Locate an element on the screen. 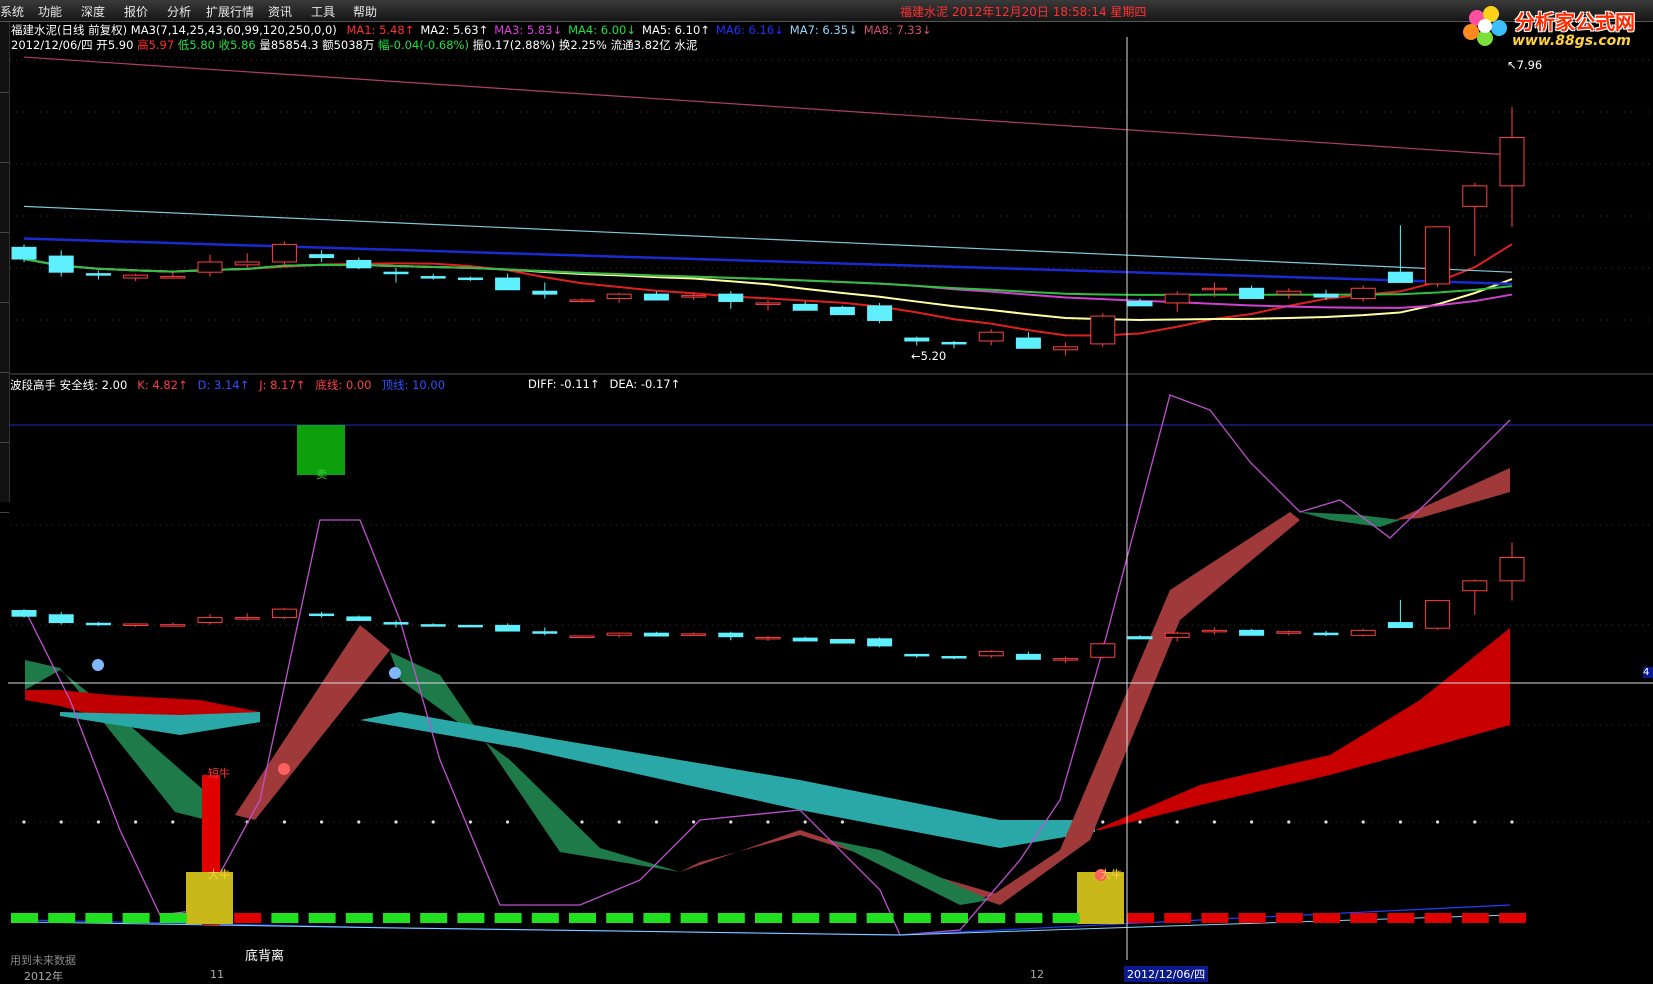 The width and height of the screenshot is (1653, 984). stock-name: 福建水泥(日线 前复权) is located at coordinates (69, 30).